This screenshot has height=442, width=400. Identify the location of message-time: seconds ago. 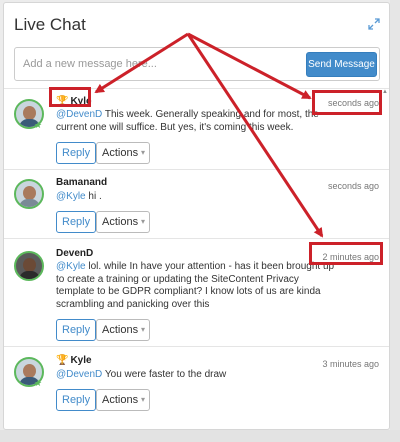
(353, 186).